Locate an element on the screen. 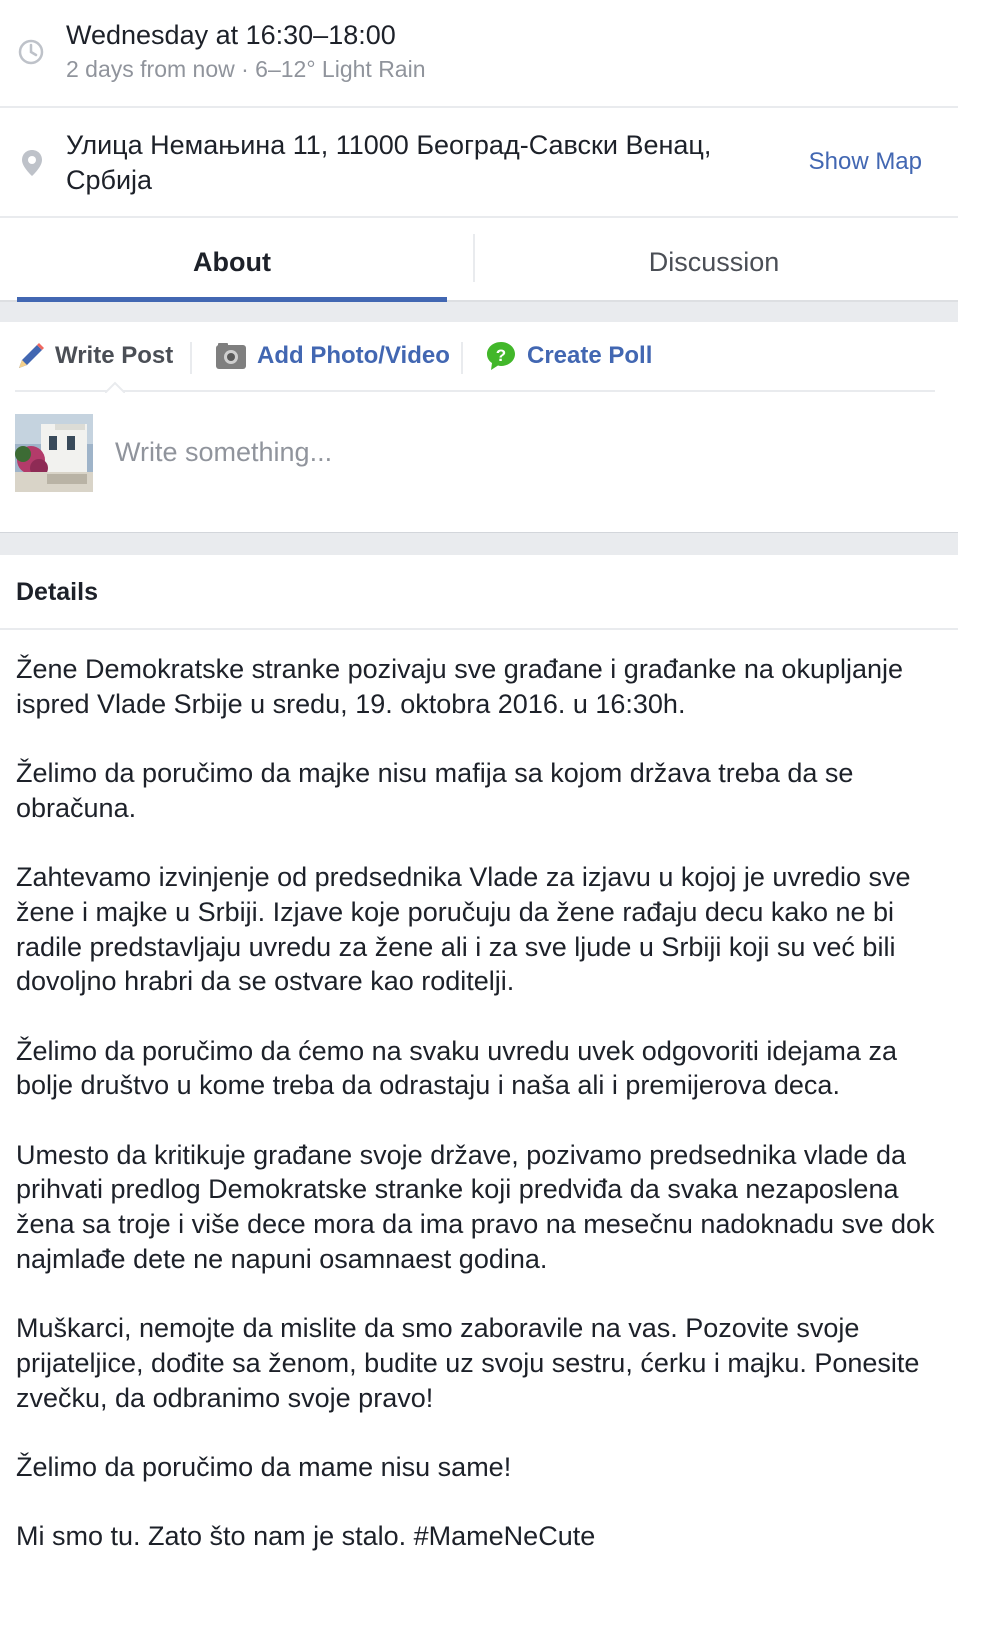  tab-discussion-label: Discussion is located at coordinates (714, 262).